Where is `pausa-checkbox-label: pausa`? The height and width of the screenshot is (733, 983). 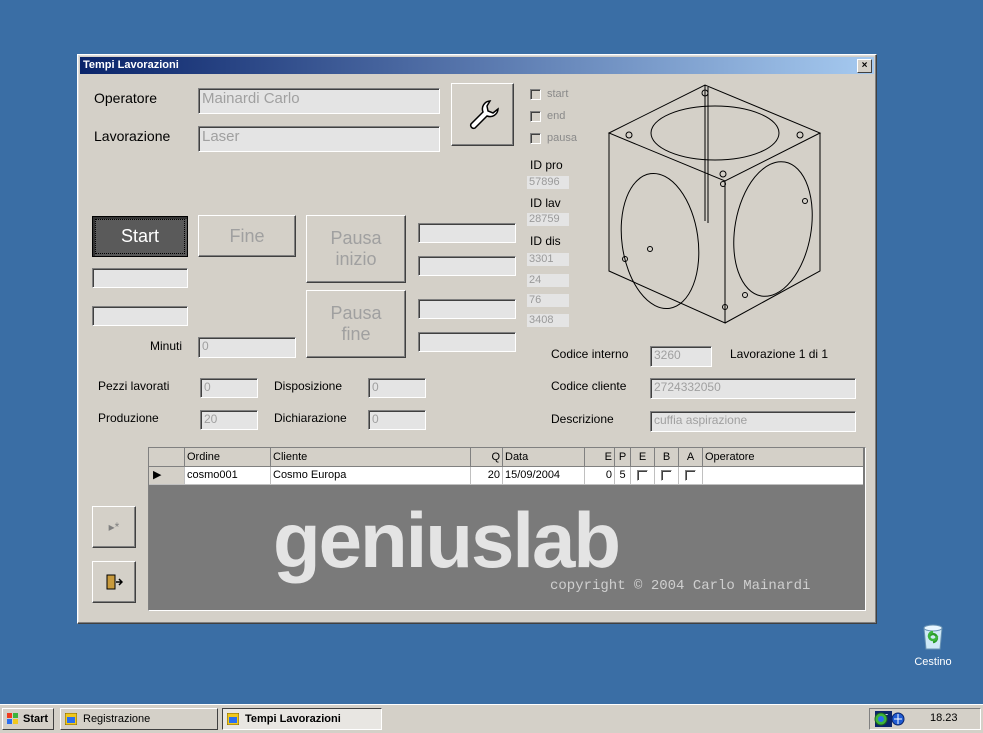 pausa-checkbox-label: pausa is located at coordinates (562, 138).